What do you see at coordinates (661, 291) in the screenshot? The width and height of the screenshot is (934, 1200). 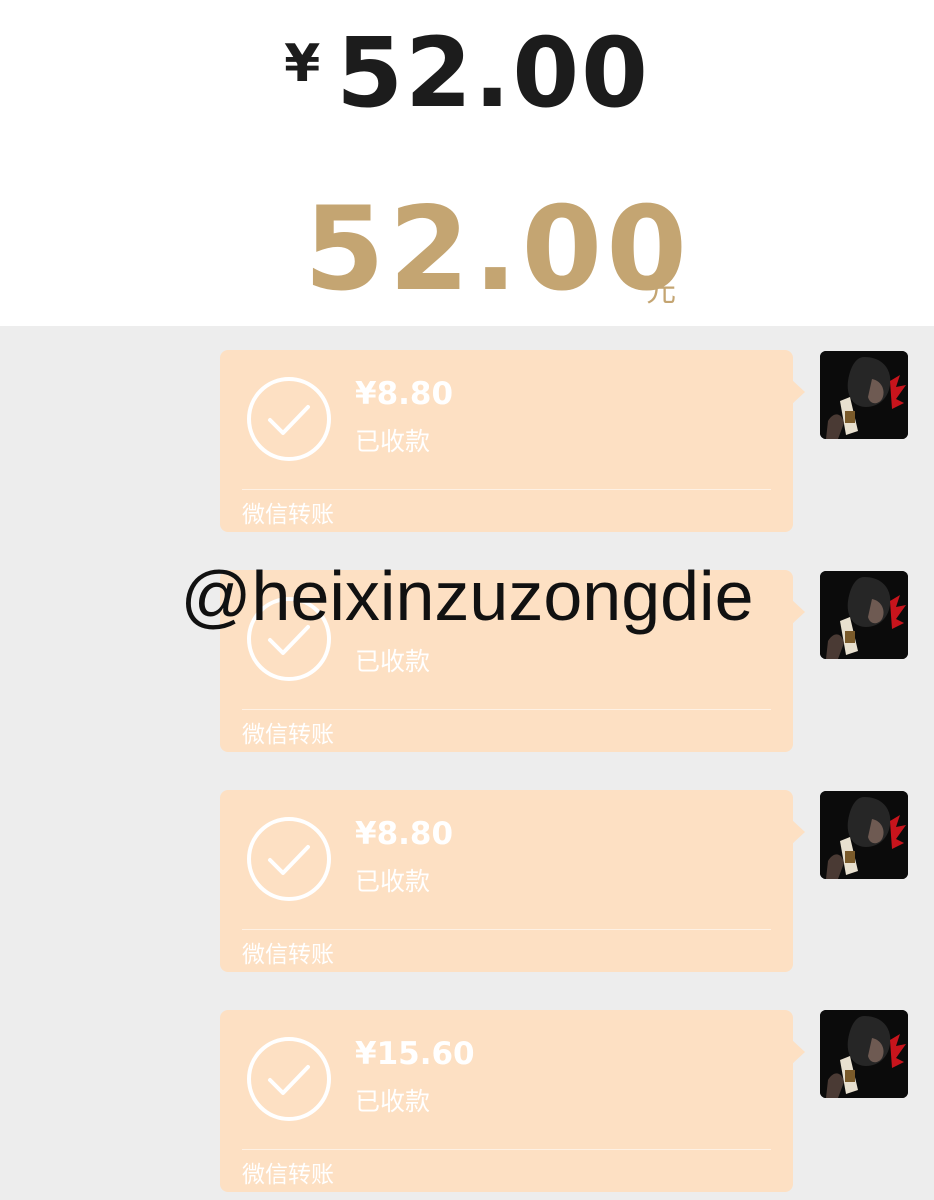 I see `total-amount-unit: 元` at bounding box center [661, 291].